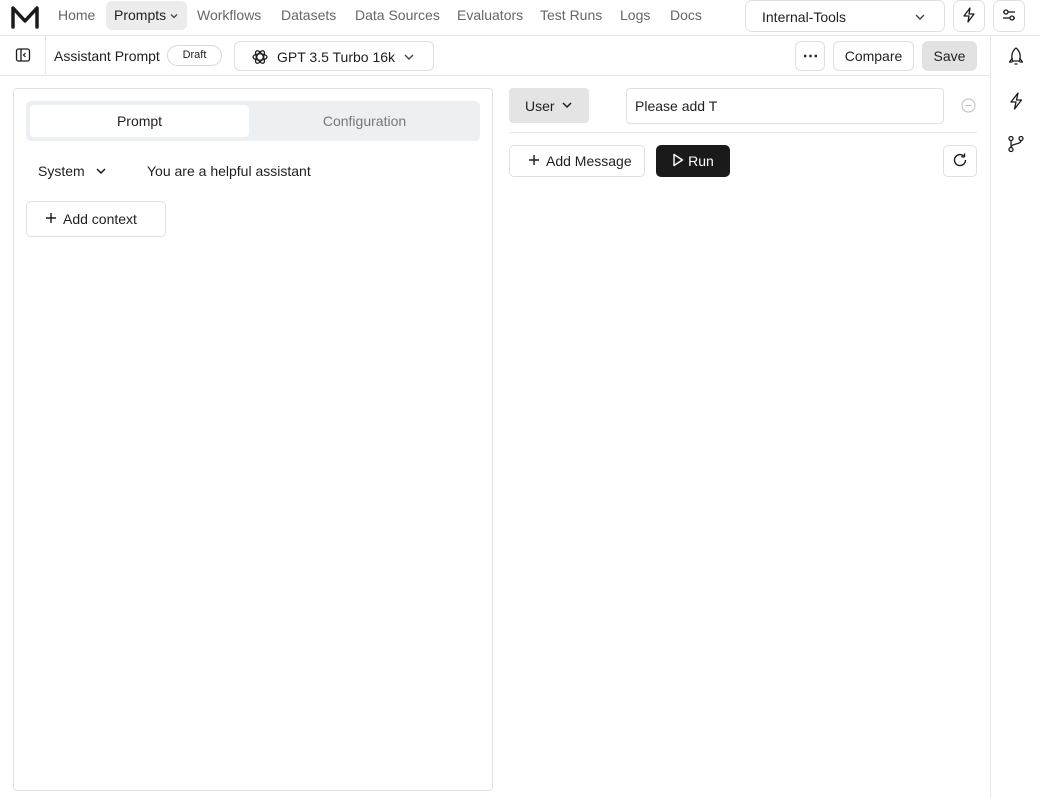 The width and height of the screenshot is (1040, 798). I want to click on sidebar-toggle-icon, so click(23, 56).